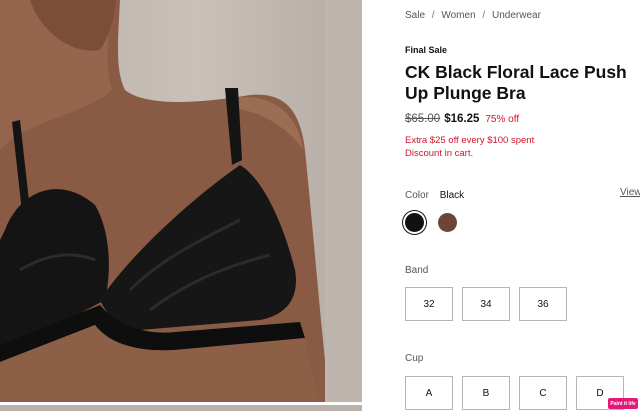 This screenshot has width=640, height=411. What do you see at coordinates (452, 195) in the screenshot?
I see `selected-color: Black` at bounding box center [452, 195].